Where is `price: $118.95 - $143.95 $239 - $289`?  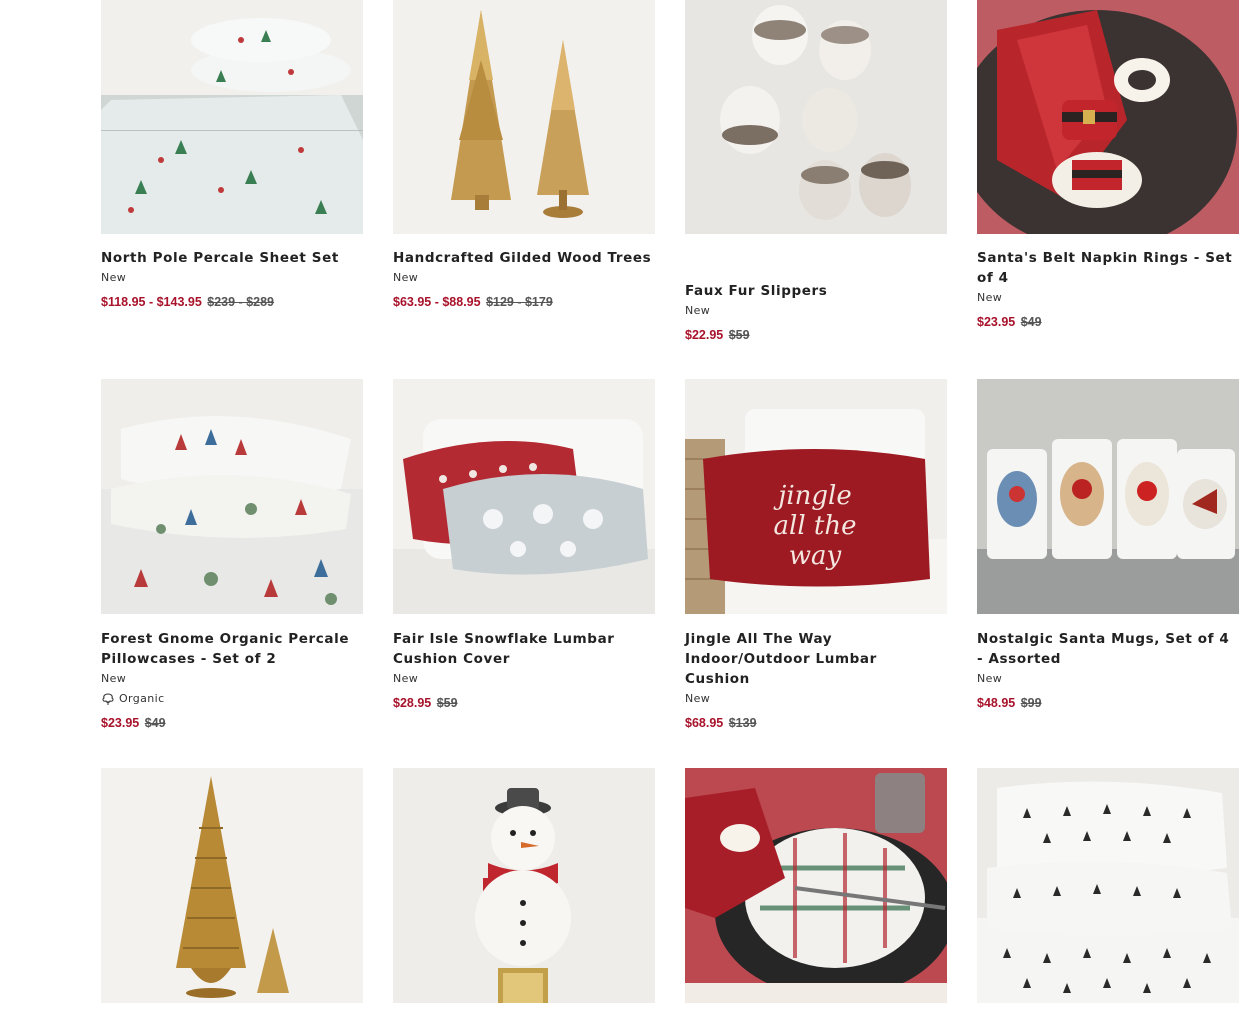
price: $118.95 - $143.95 $239 - $289 is located at coordinates (232, 302).